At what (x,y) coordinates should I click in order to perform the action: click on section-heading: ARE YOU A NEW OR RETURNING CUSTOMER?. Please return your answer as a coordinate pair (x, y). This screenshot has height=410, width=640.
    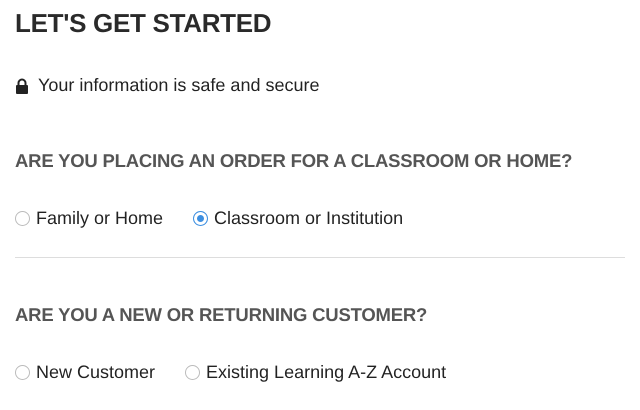
    Looking at the image, I should click on (221, 315).